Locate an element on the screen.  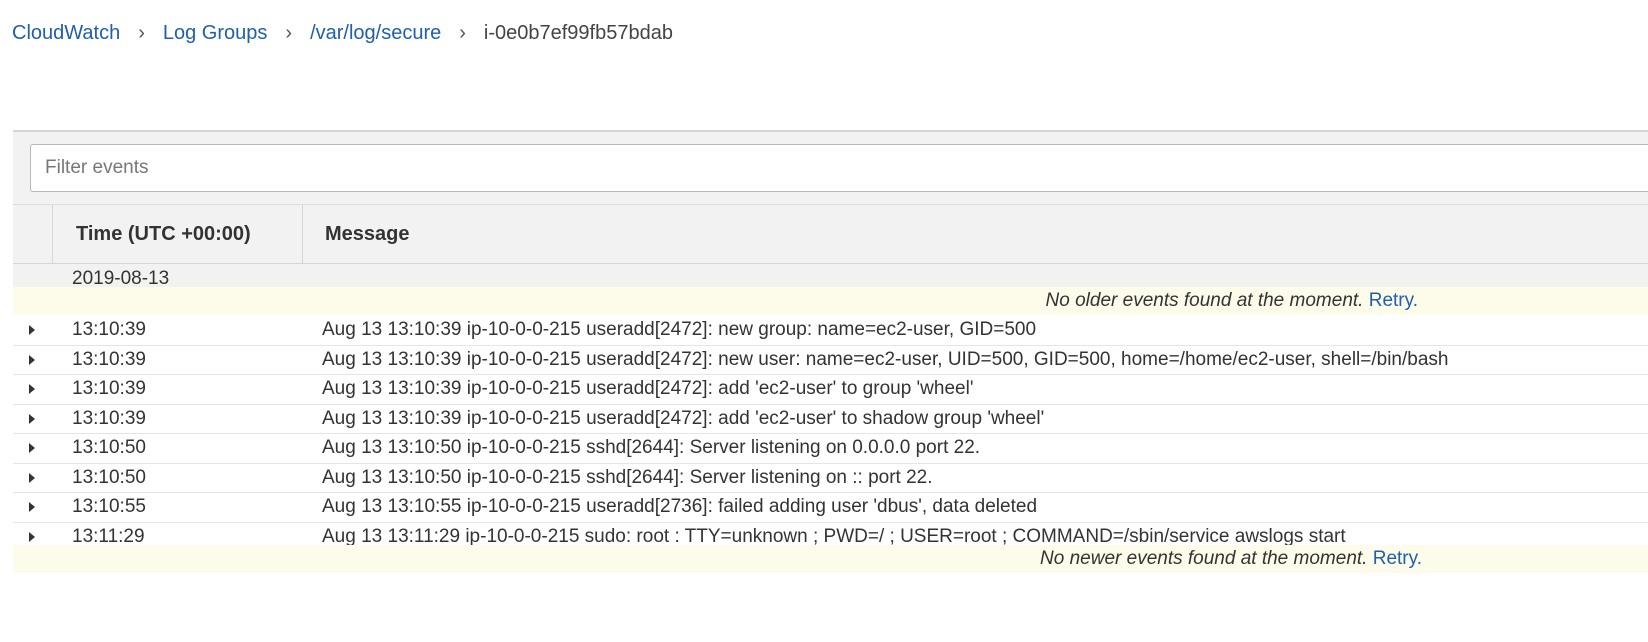
message-column-header: Message is located at coordinates (976, 234).